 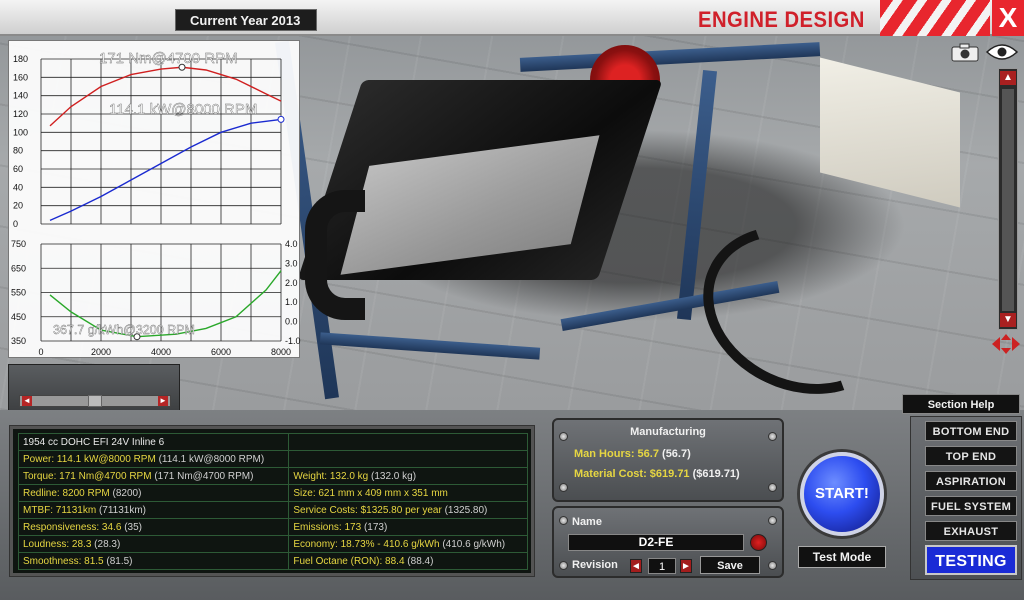 What do you see at coordinates (686, 566) in the screenshot?
I see `revision-increment-button: ►` at bounding box center [686, 566].